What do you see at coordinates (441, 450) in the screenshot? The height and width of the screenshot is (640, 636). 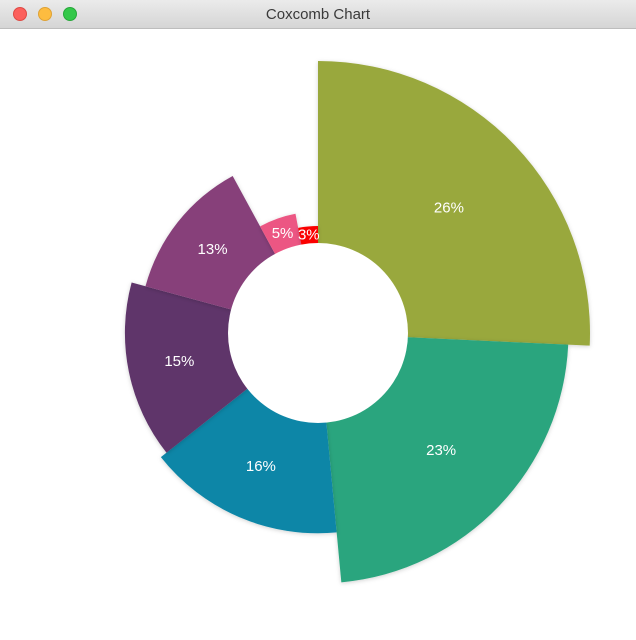 I see `chart-slice-label: 23%` at bounding box center [441, 450].